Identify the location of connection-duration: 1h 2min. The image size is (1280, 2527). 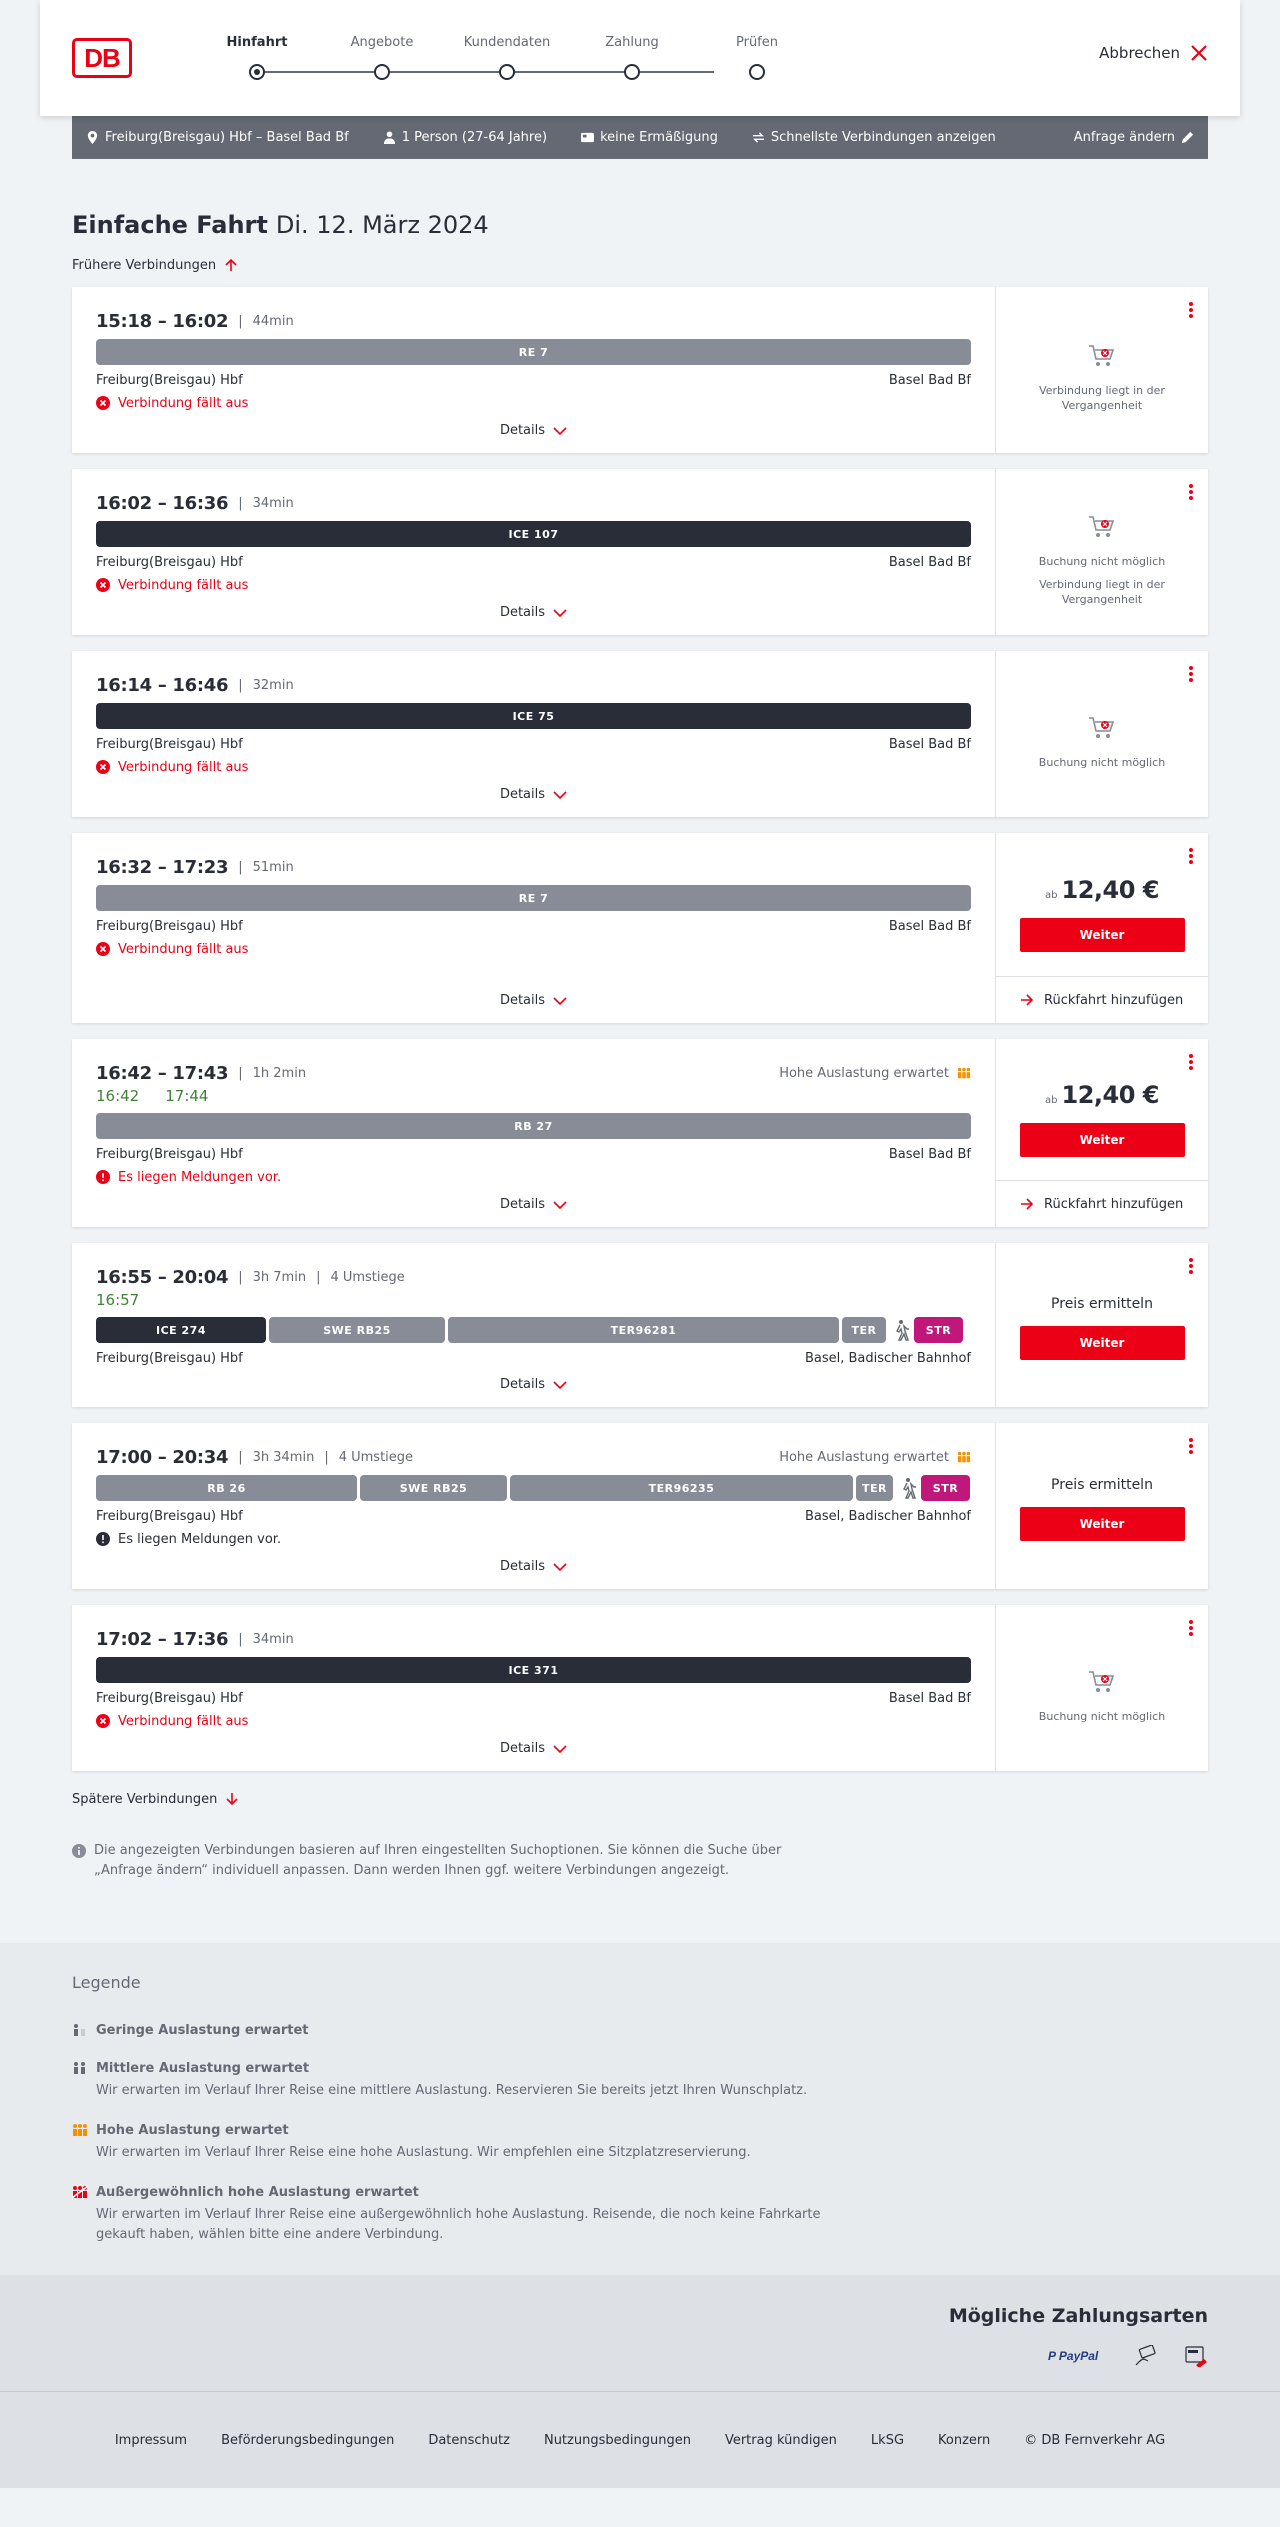
(279, 1073).